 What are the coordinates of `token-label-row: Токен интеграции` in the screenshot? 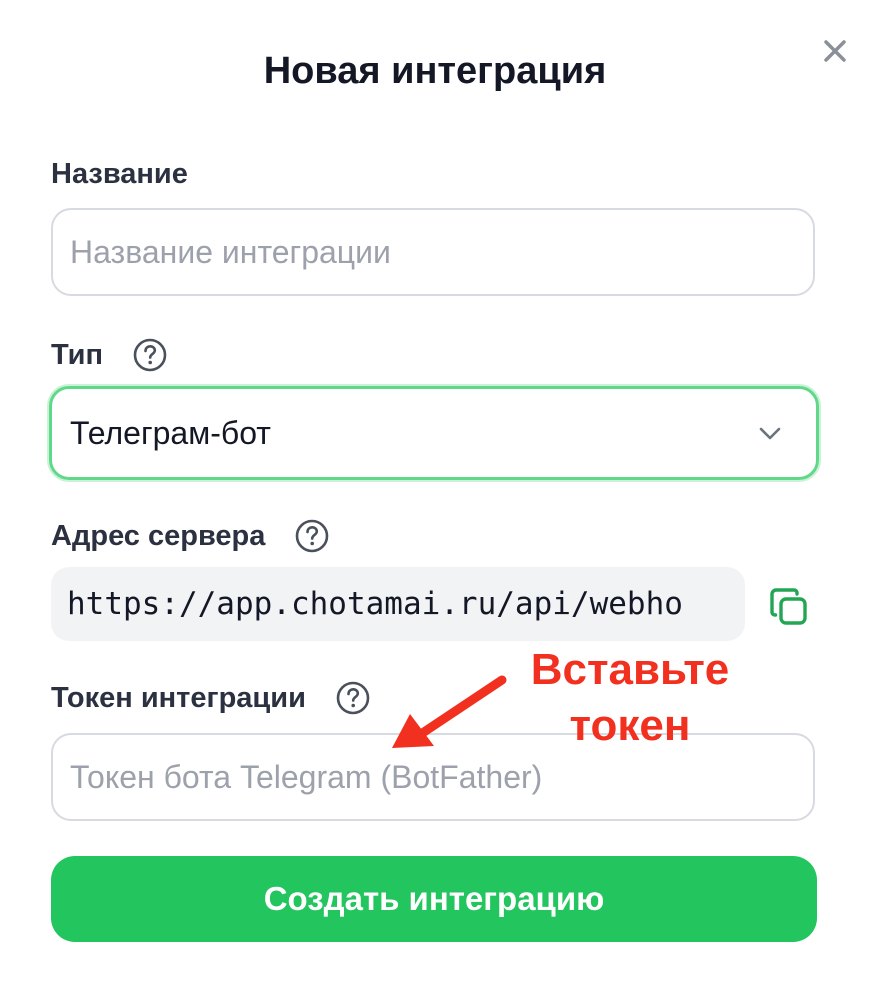 It's located at (210, 698).